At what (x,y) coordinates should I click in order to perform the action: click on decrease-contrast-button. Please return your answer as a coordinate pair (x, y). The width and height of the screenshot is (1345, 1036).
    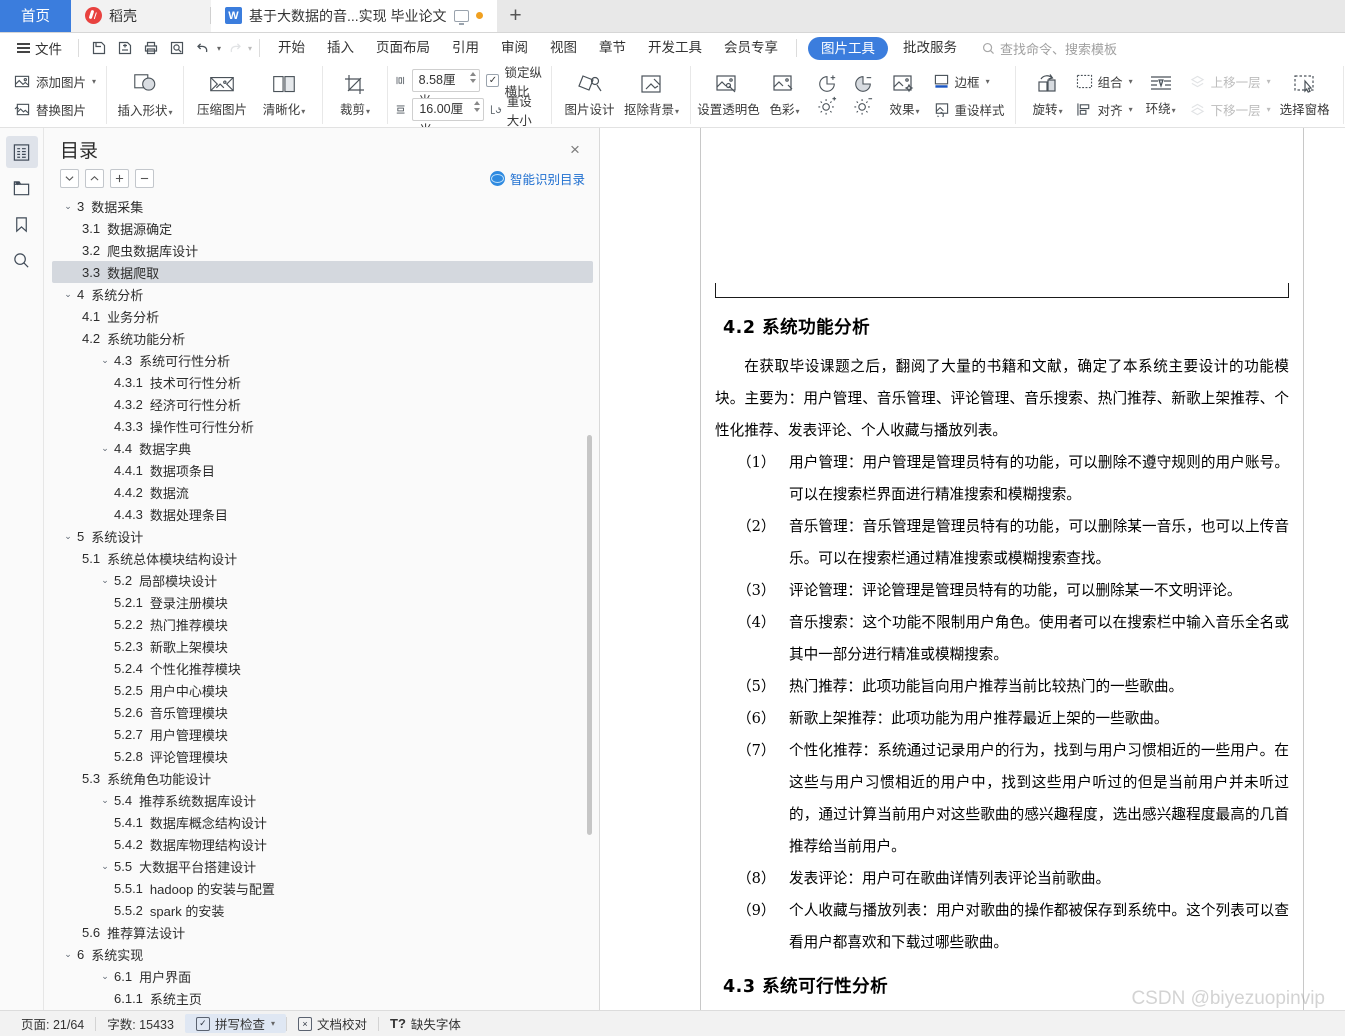
    Looking at the image, I should click on (863, 95).